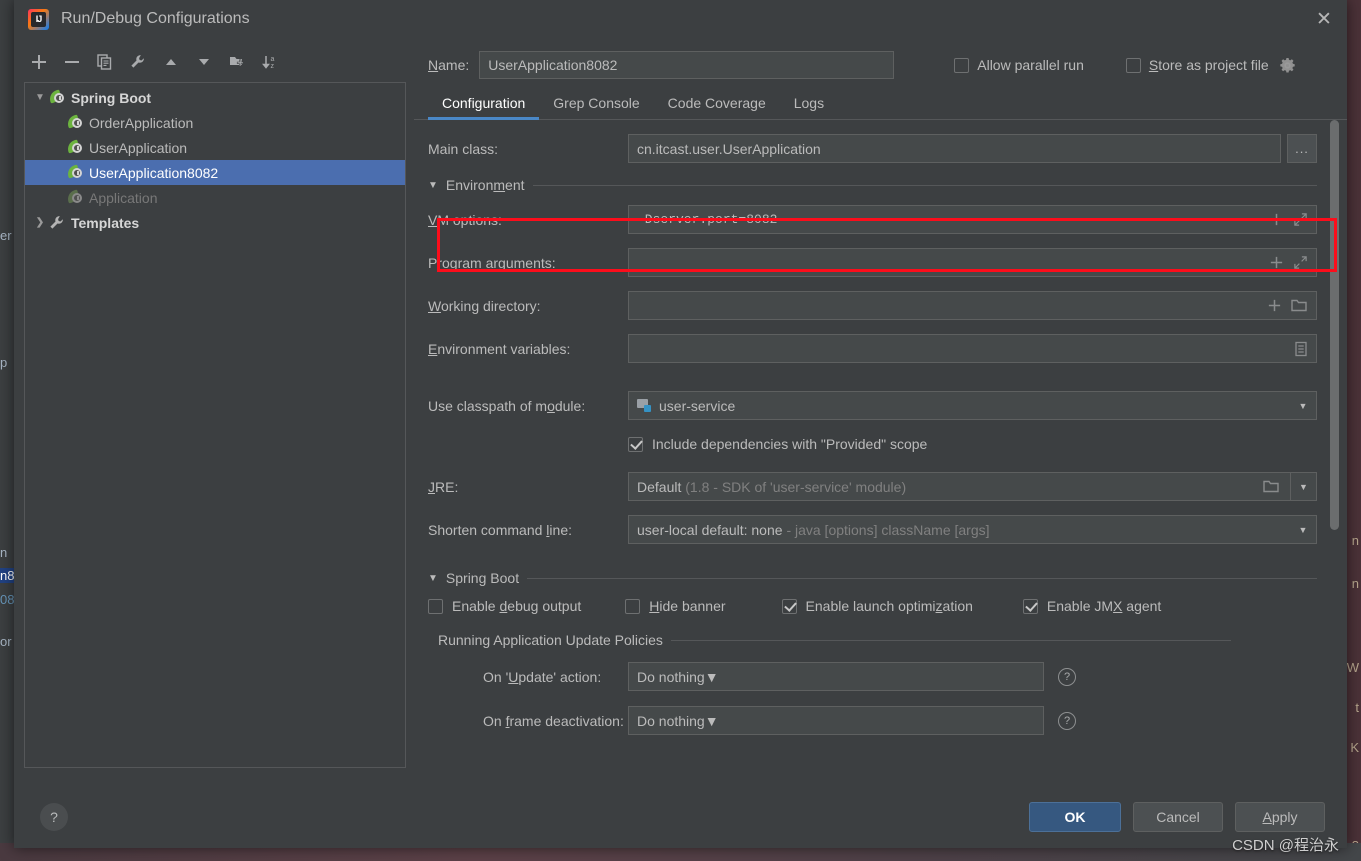 This screenshot has width=1361, height=861. Describe the element at coordinates (1287, 65) in the screenshot. I see `gear-icon` at that location.